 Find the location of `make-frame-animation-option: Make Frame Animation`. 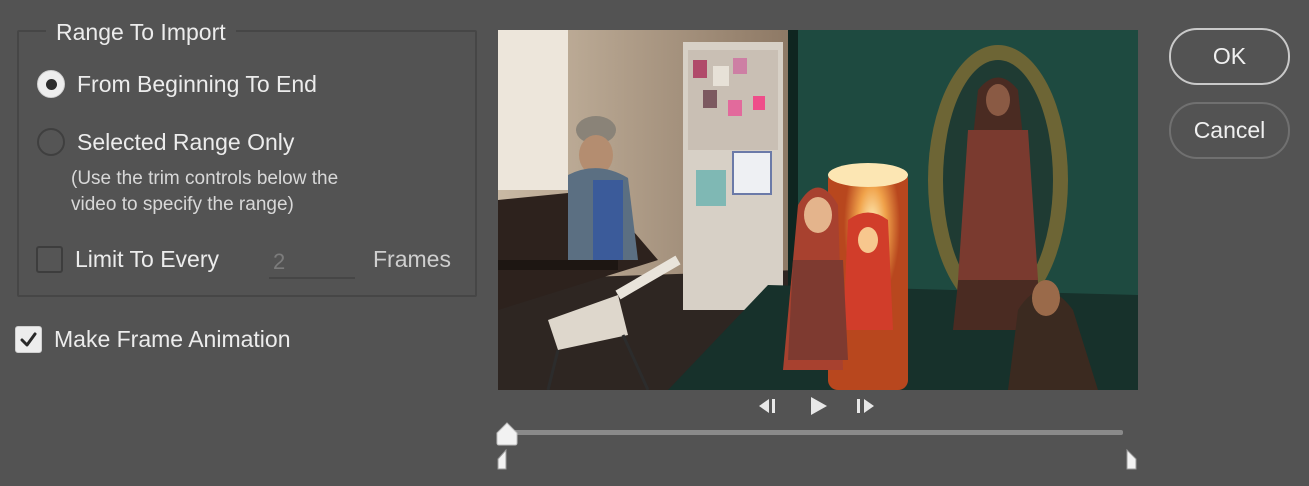

make-frame-animation-option: Make Frame Animation is located at coordinates (152, 339).